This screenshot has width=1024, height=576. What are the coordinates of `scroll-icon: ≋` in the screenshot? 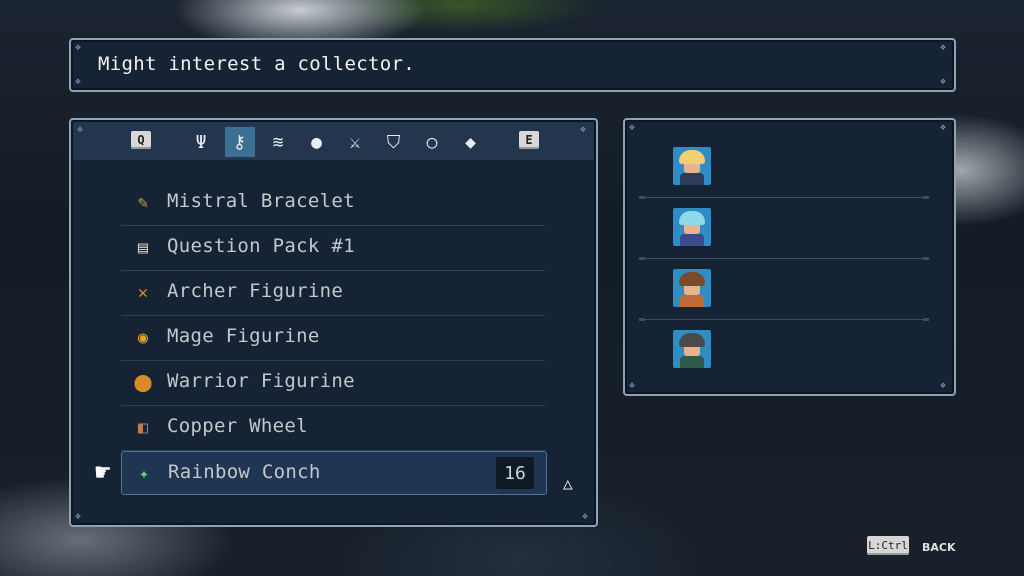 It's located at (278, 142).